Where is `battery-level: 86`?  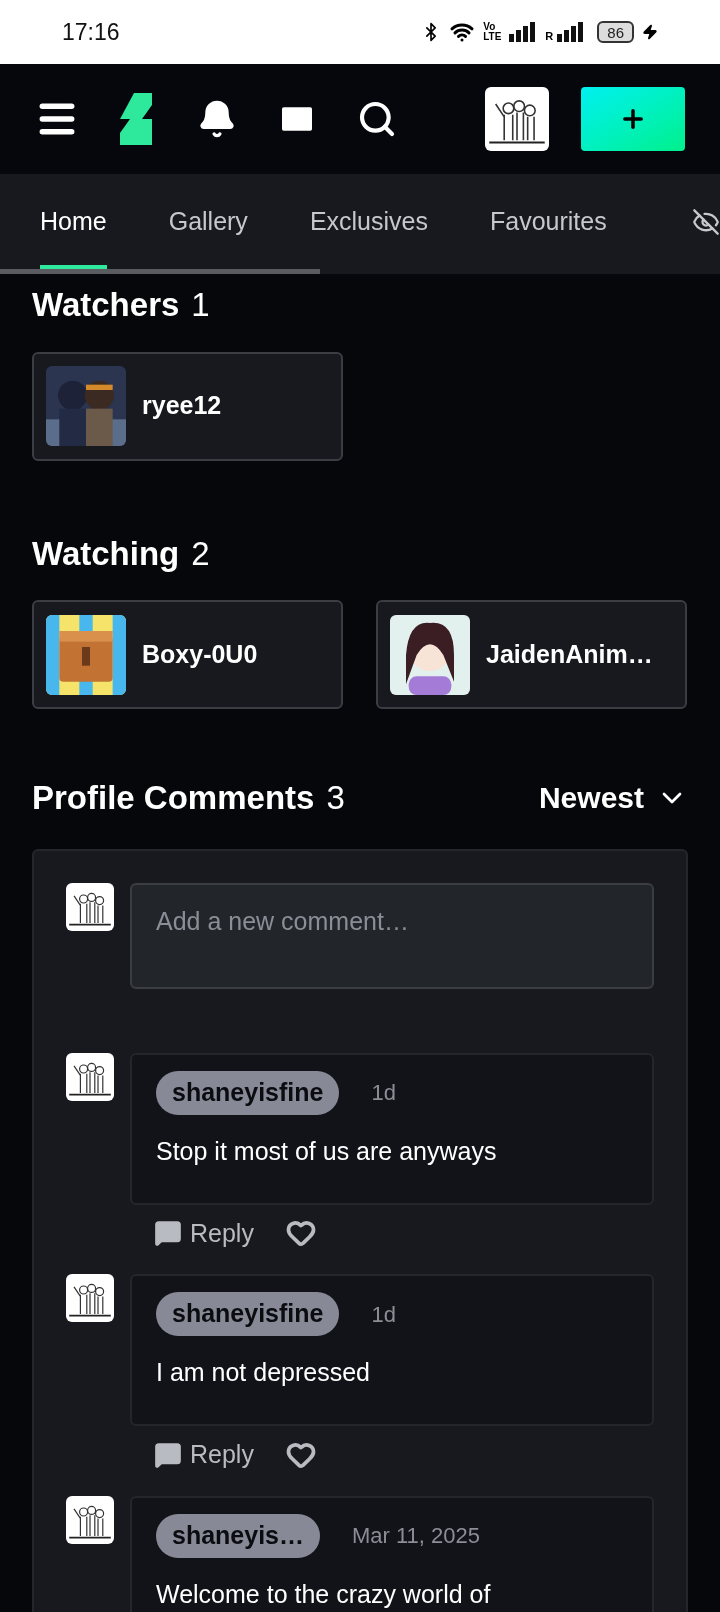
battery-level: 86 is located at coordinates (615, 32).